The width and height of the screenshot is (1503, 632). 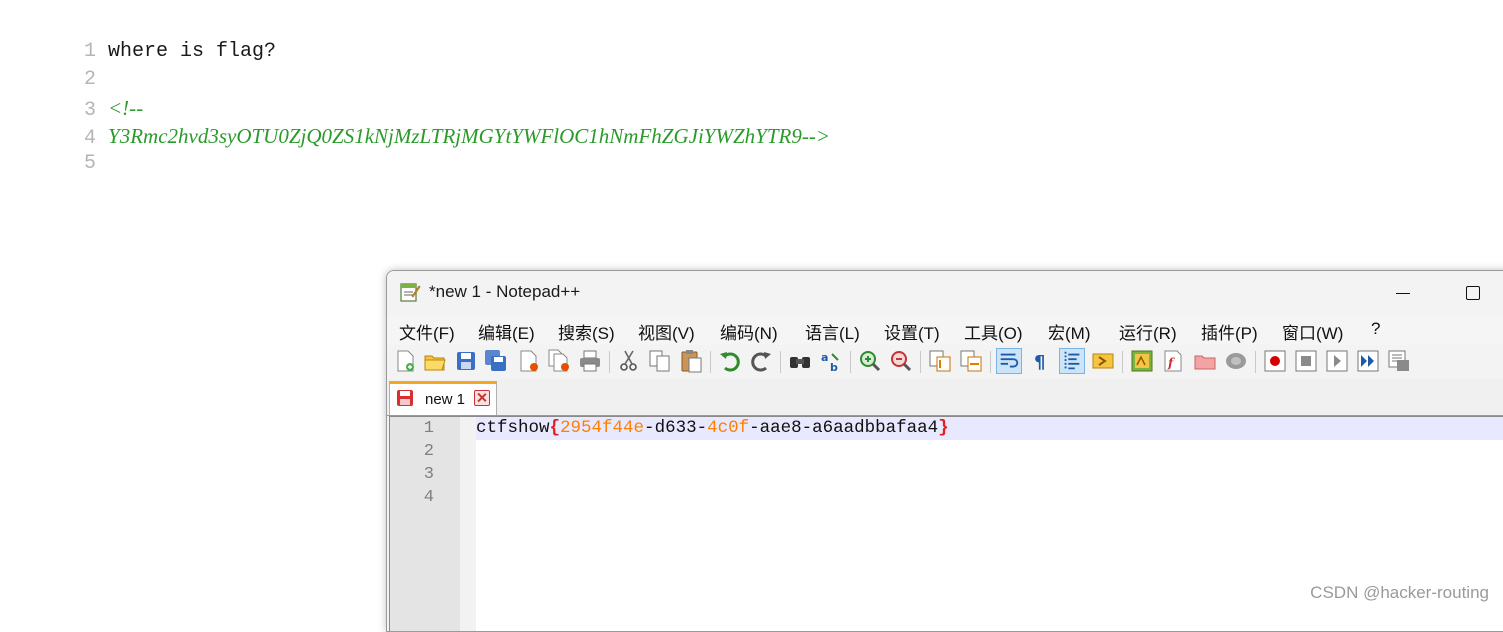 What do you see at coordinates (875, 428) in the screenshot?
I see `flag-part: a6aadbbafaa4` at bounding box center [875, 428].